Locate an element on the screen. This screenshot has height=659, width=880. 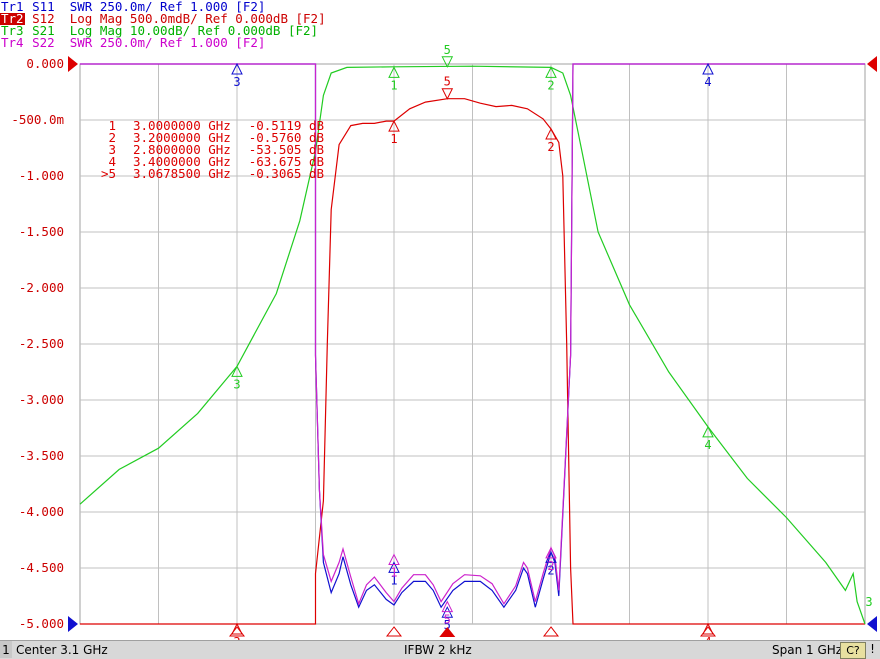
y-tick-label: -1.500 is located at coordinates (41, 231).